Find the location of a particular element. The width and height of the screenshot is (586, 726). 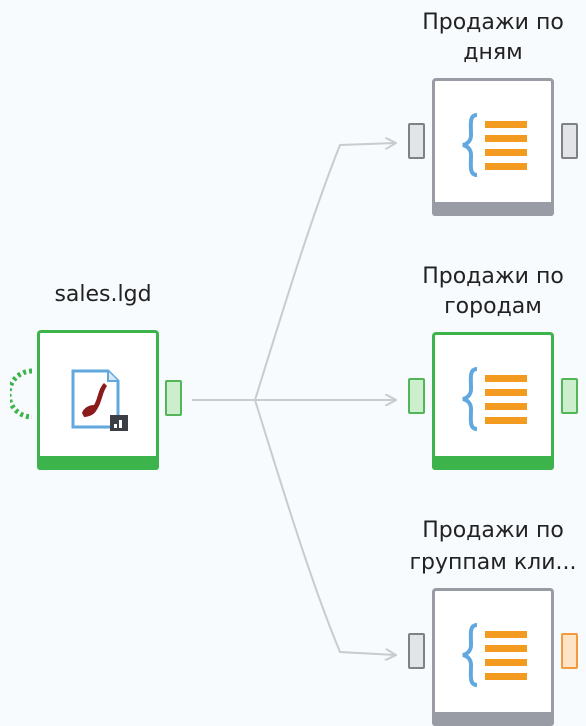

node-1-label-line2: дням is located at coordinates (493, 52).